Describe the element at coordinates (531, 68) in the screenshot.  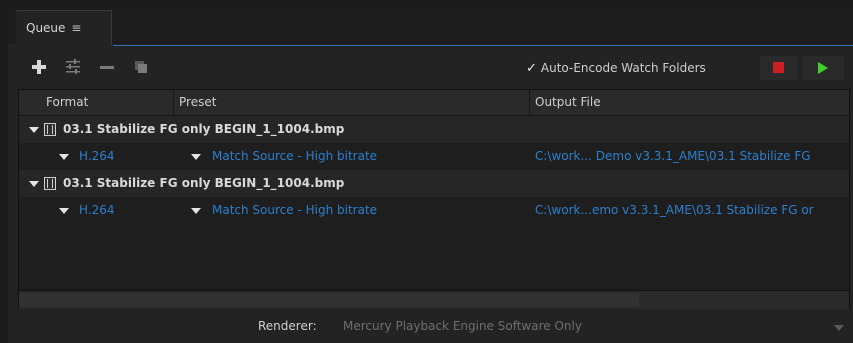
I see `checkmark-icon: ✓` at that location.